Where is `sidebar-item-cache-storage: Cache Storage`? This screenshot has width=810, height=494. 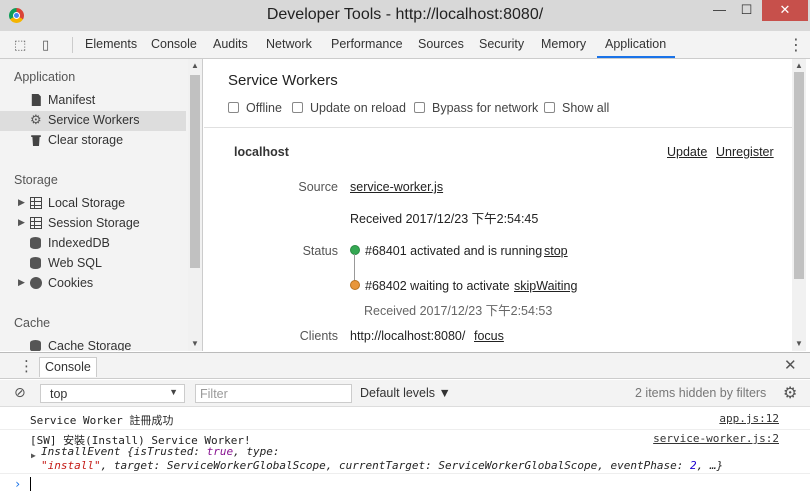
sidebar-item-cache-storage: Cache Storage is located at coordinates (93, 344).